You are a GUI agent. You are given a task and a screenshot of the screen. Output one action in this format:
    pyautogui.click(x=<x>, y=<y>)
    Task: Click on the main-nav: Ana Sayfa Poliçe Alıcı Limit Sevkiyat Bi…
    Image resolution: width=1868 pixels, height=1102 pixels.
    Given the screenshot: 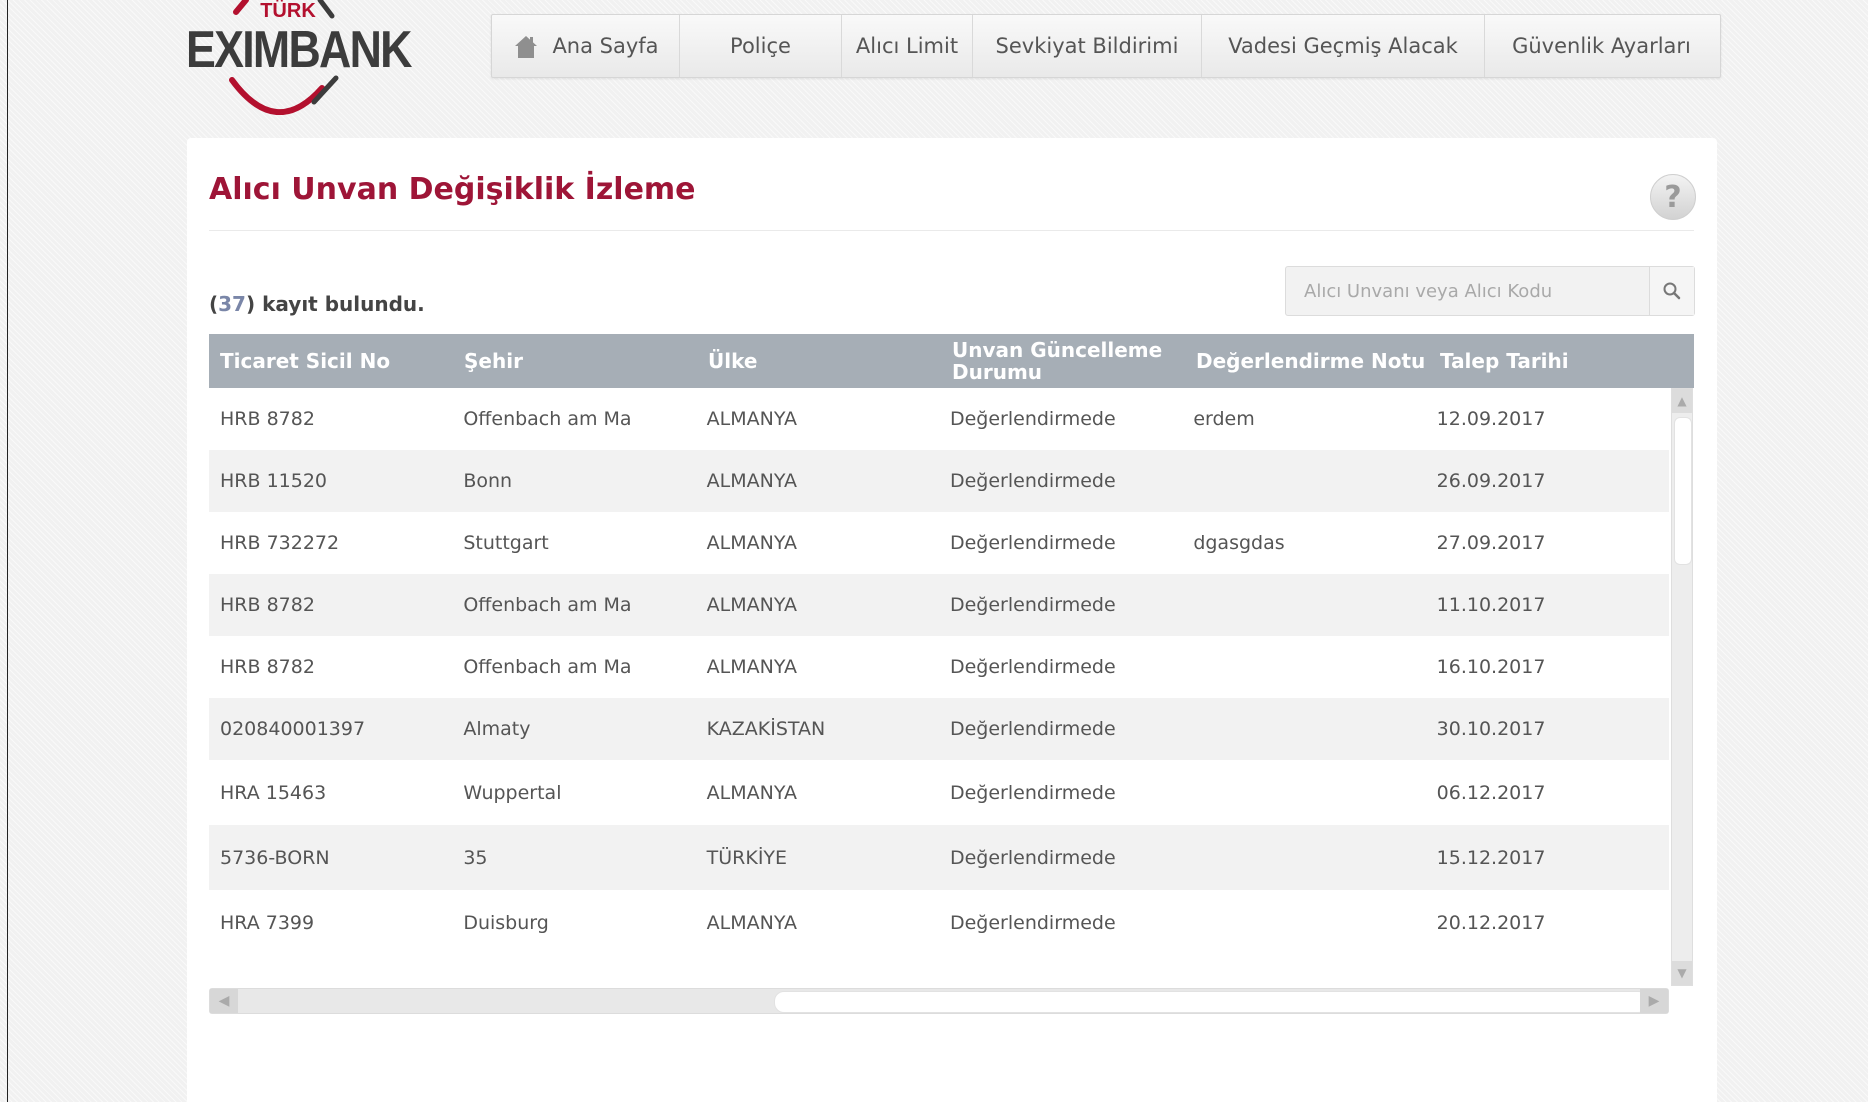 What is the action you would take?
    pyautogui.click(x=1106, y=46)
    